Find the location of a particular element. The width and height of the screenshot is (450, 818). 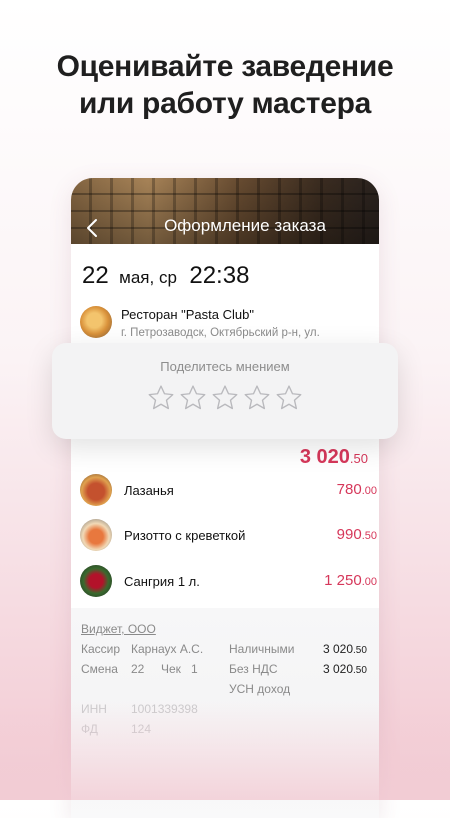

item-price: 1 250.00 is located at coordinates (350, 580).